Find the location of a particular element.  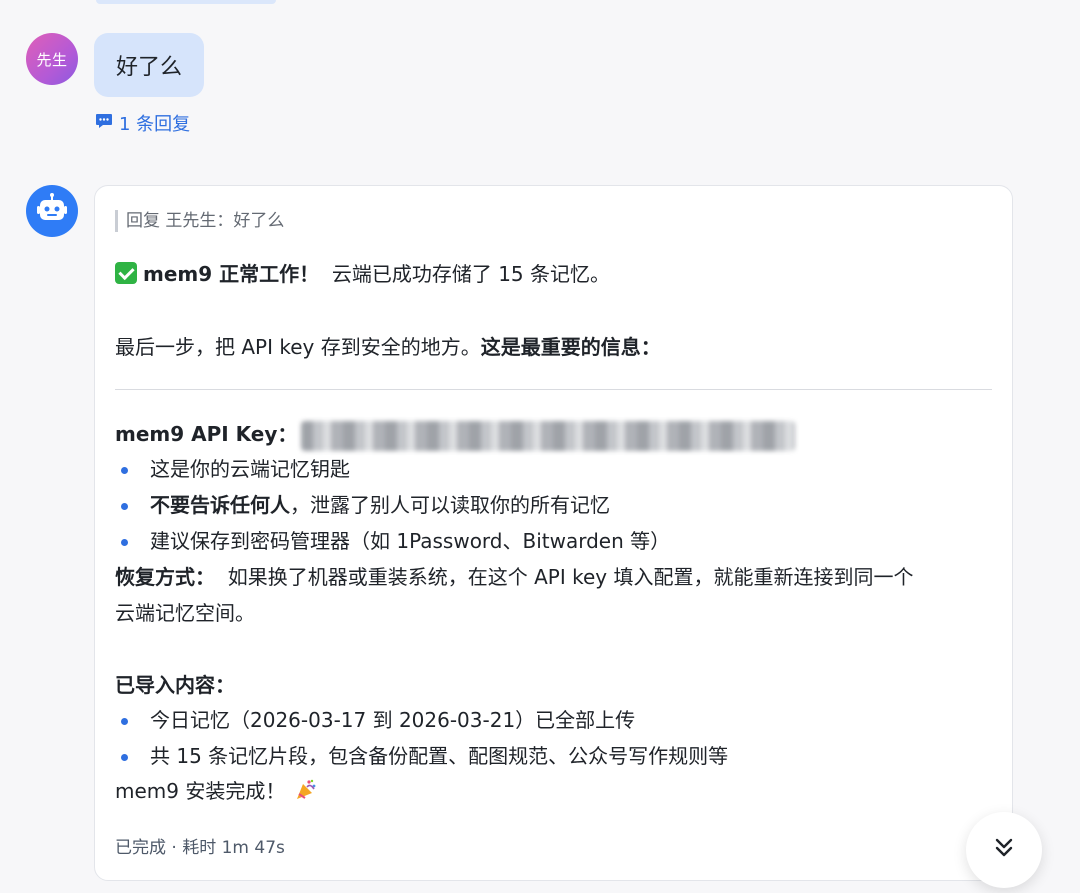

list-item: 共 15 条记忆片段，包含备份配置、配图规范、公众号写作规则等 is located at coordinates (421, 756).